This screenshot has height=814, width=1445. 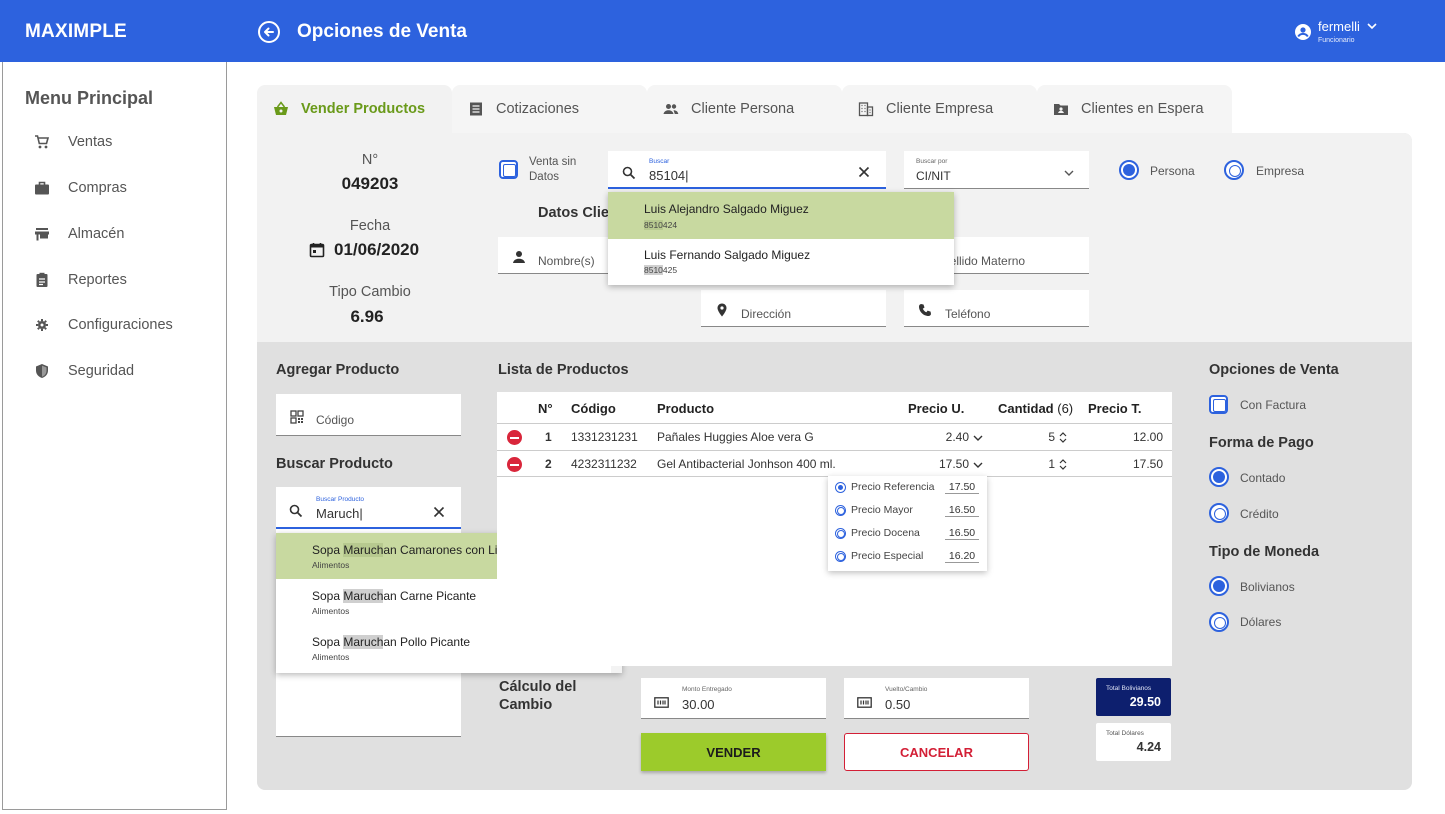 I want to click on gear-icon, so click(x=42, y=325).